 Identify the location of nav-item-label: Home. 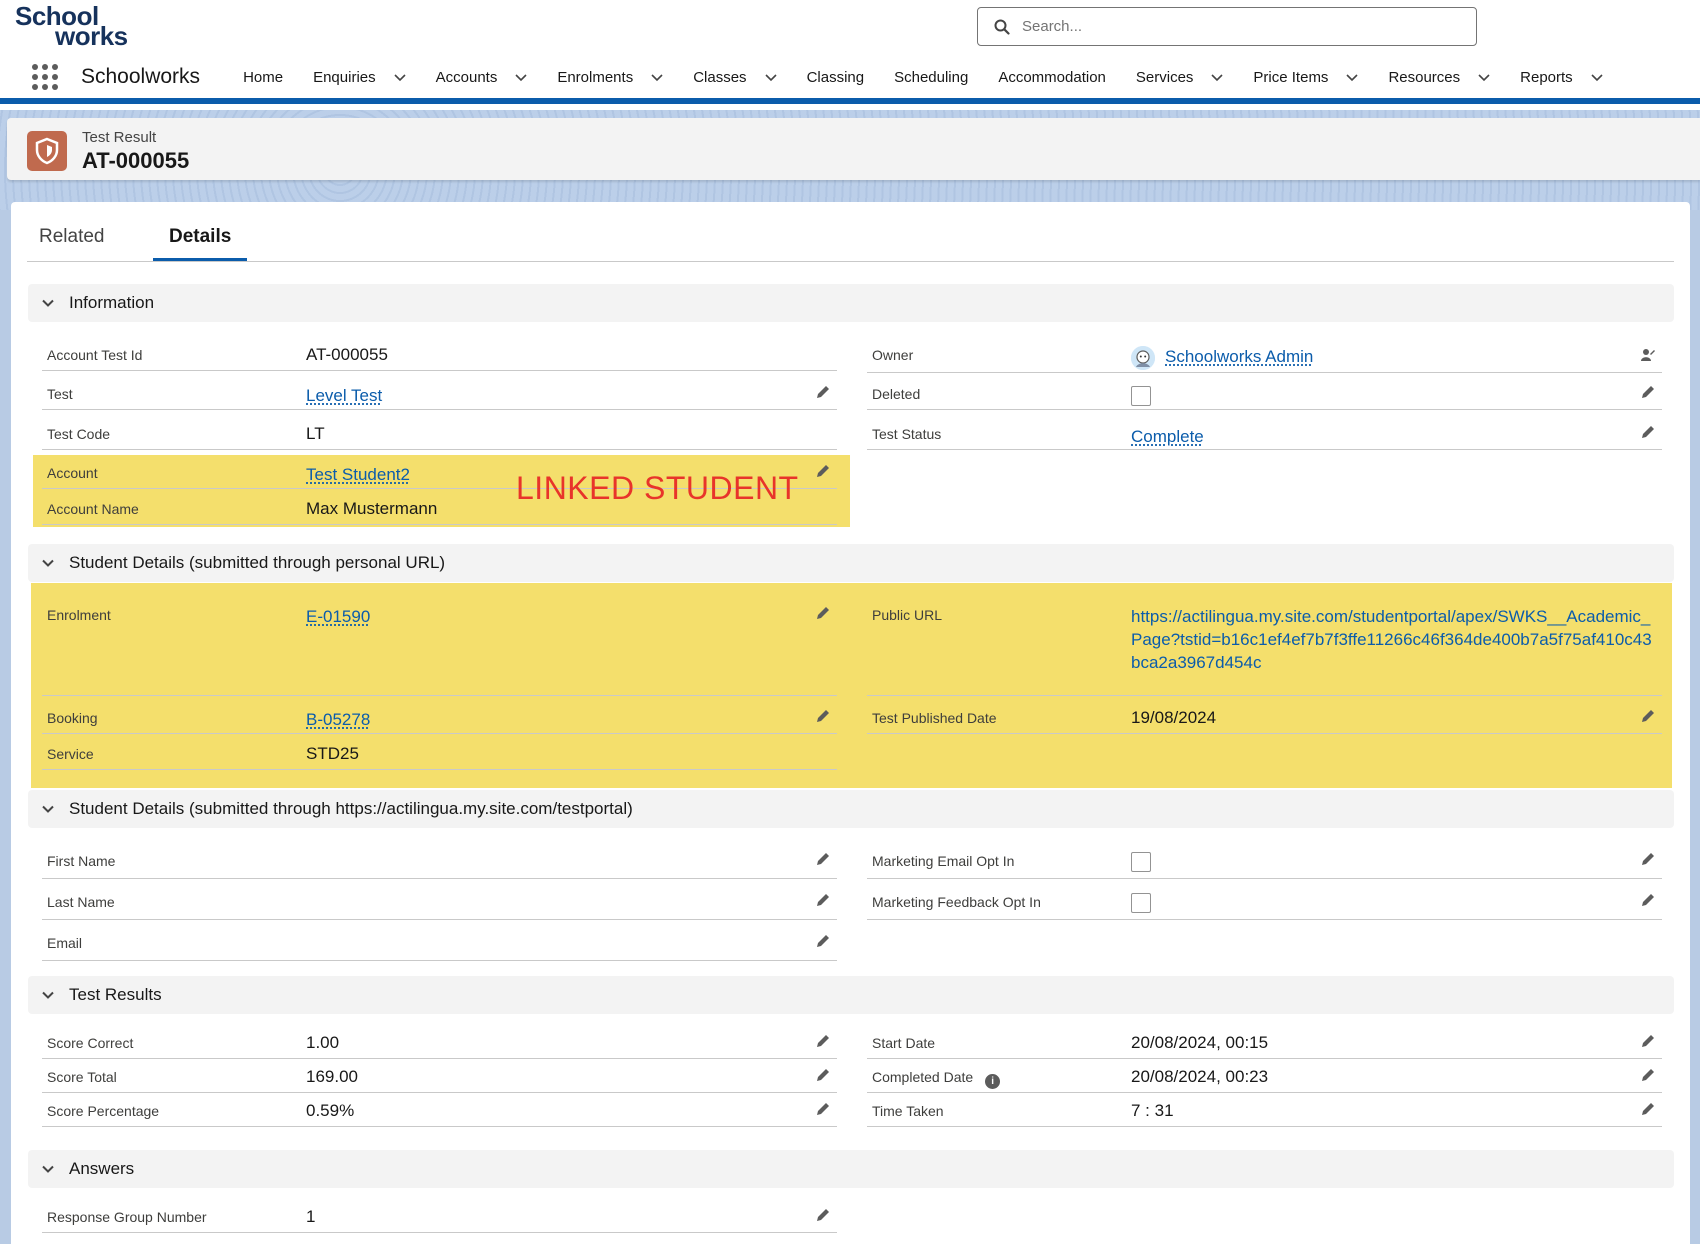
(263, 77).